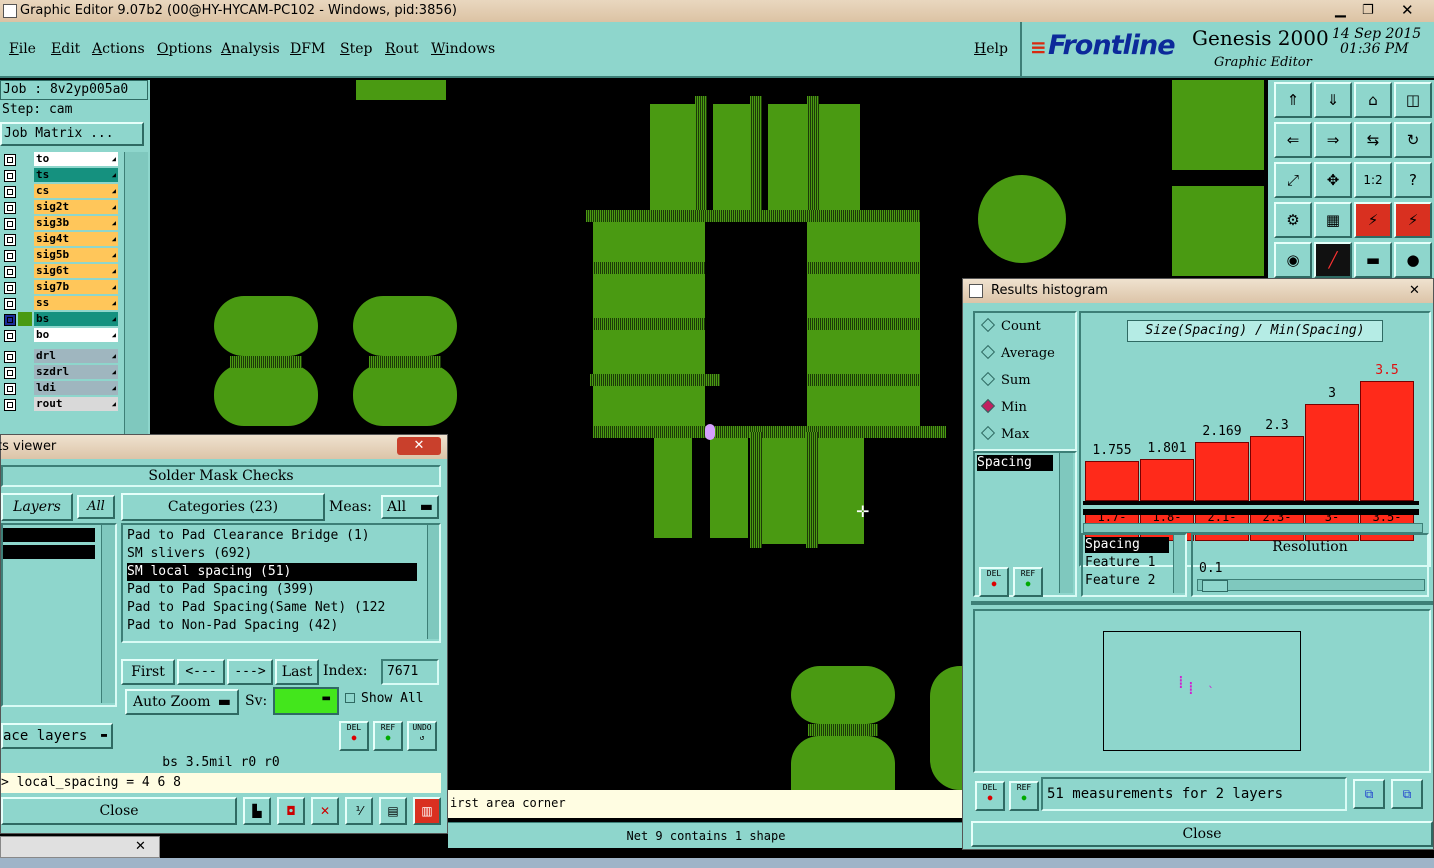  Describe the element at coordinates (182, 702) in the screenshot. I see `auto-zoom-dropdown: Auto Zoom ▬` at that location.